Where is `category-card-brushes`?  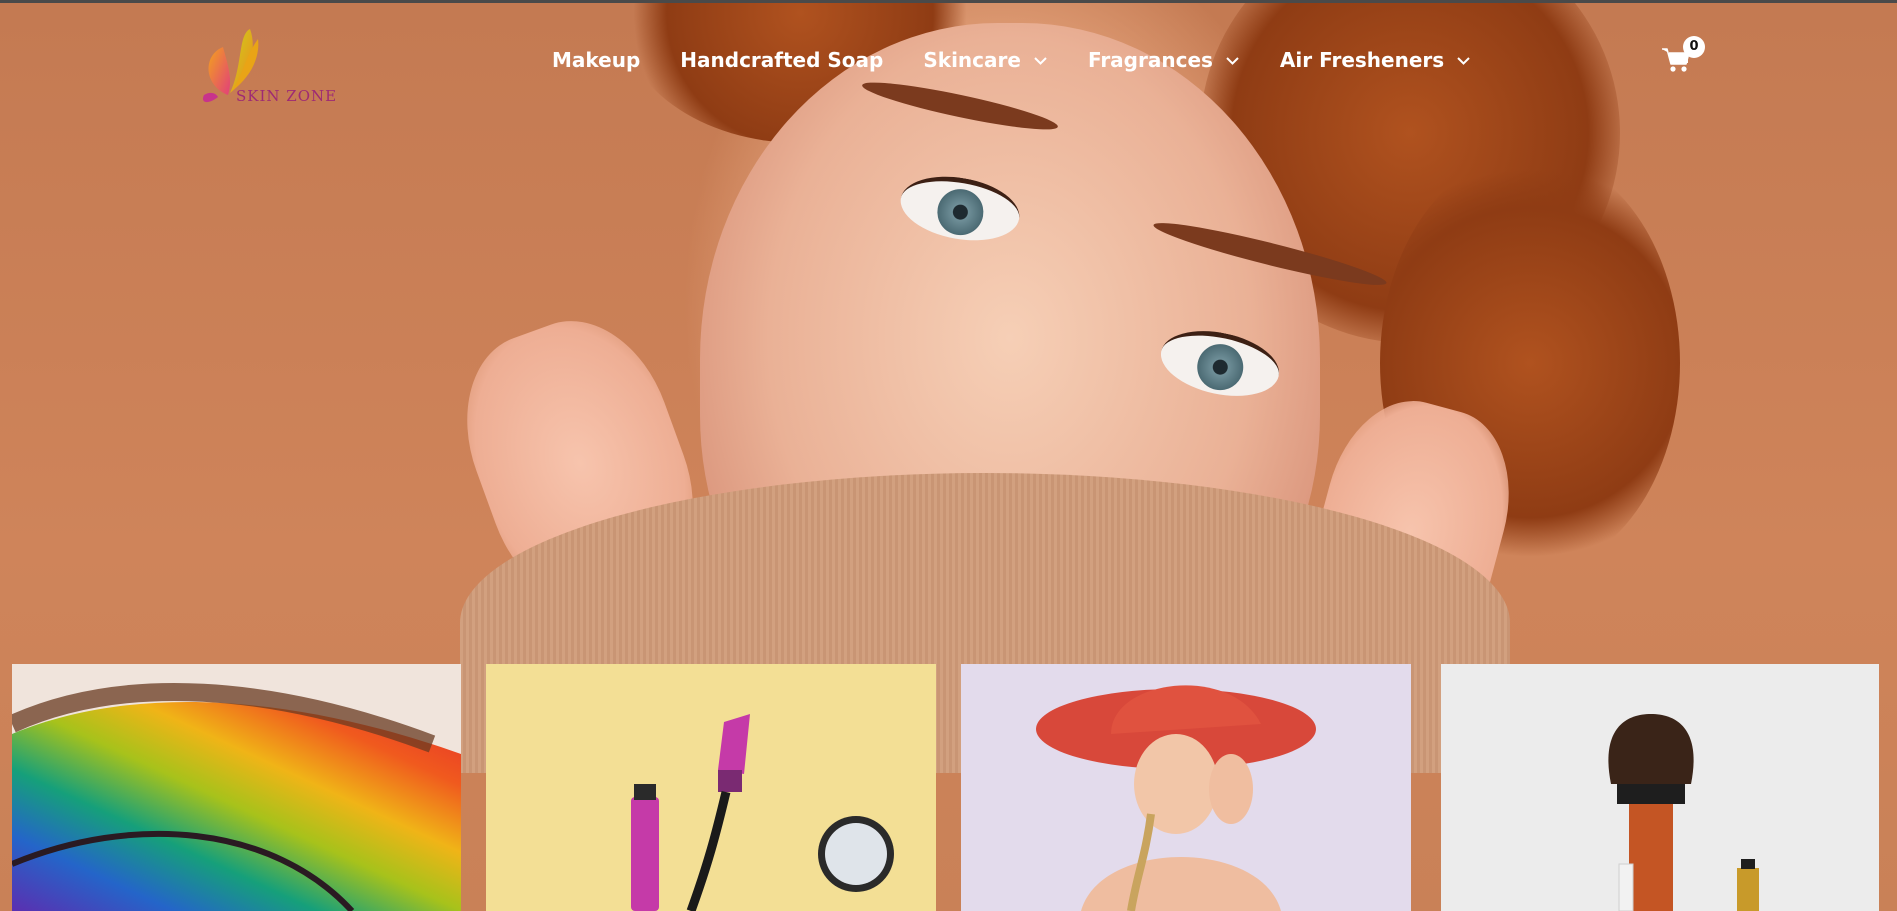
category-card-brushes is located at coordinates (1660, 787).